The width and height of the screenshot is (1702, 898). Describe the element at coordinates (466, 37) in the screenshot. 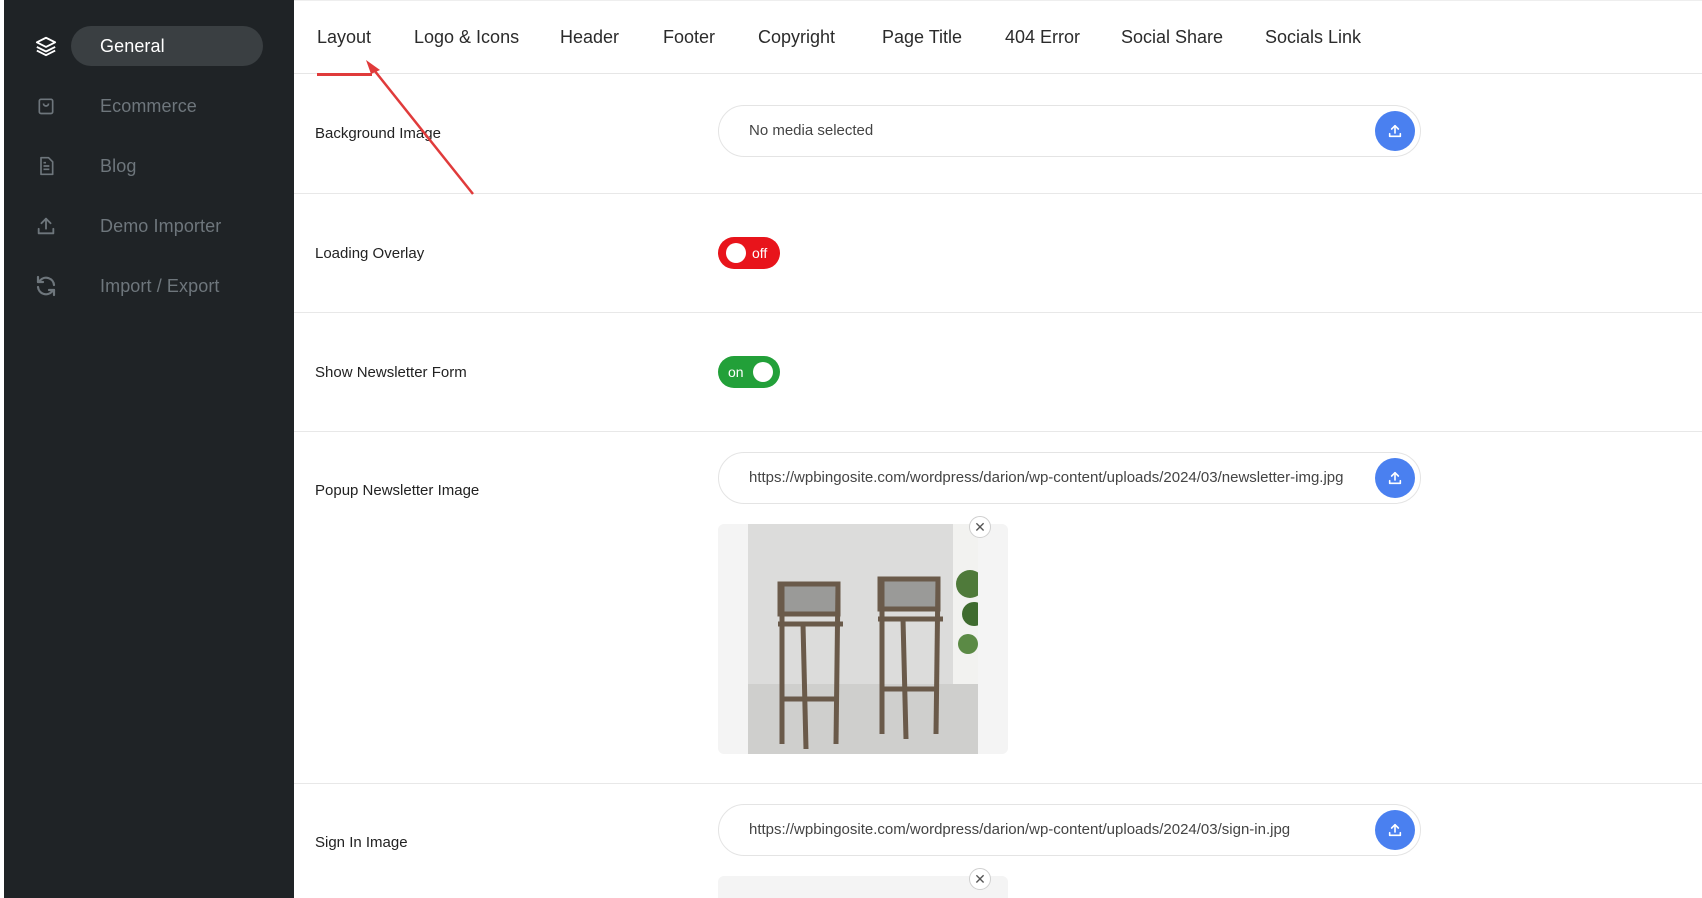

I see `tab-logo-icons: Logo & Icons` at that location.